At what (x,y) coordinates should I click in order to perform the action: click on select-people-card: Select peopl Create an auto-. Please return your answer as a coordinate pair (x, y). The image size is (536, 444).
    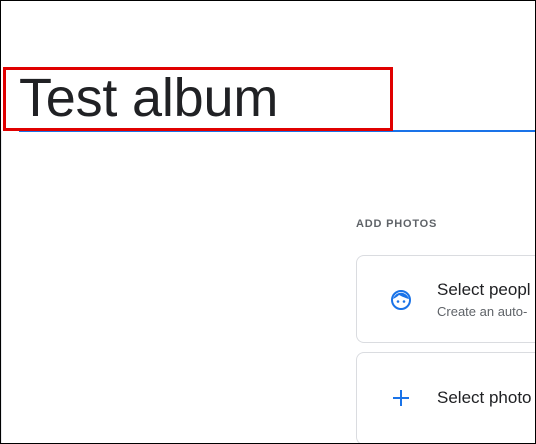
    Looking at the image, I should click on (445, 299).